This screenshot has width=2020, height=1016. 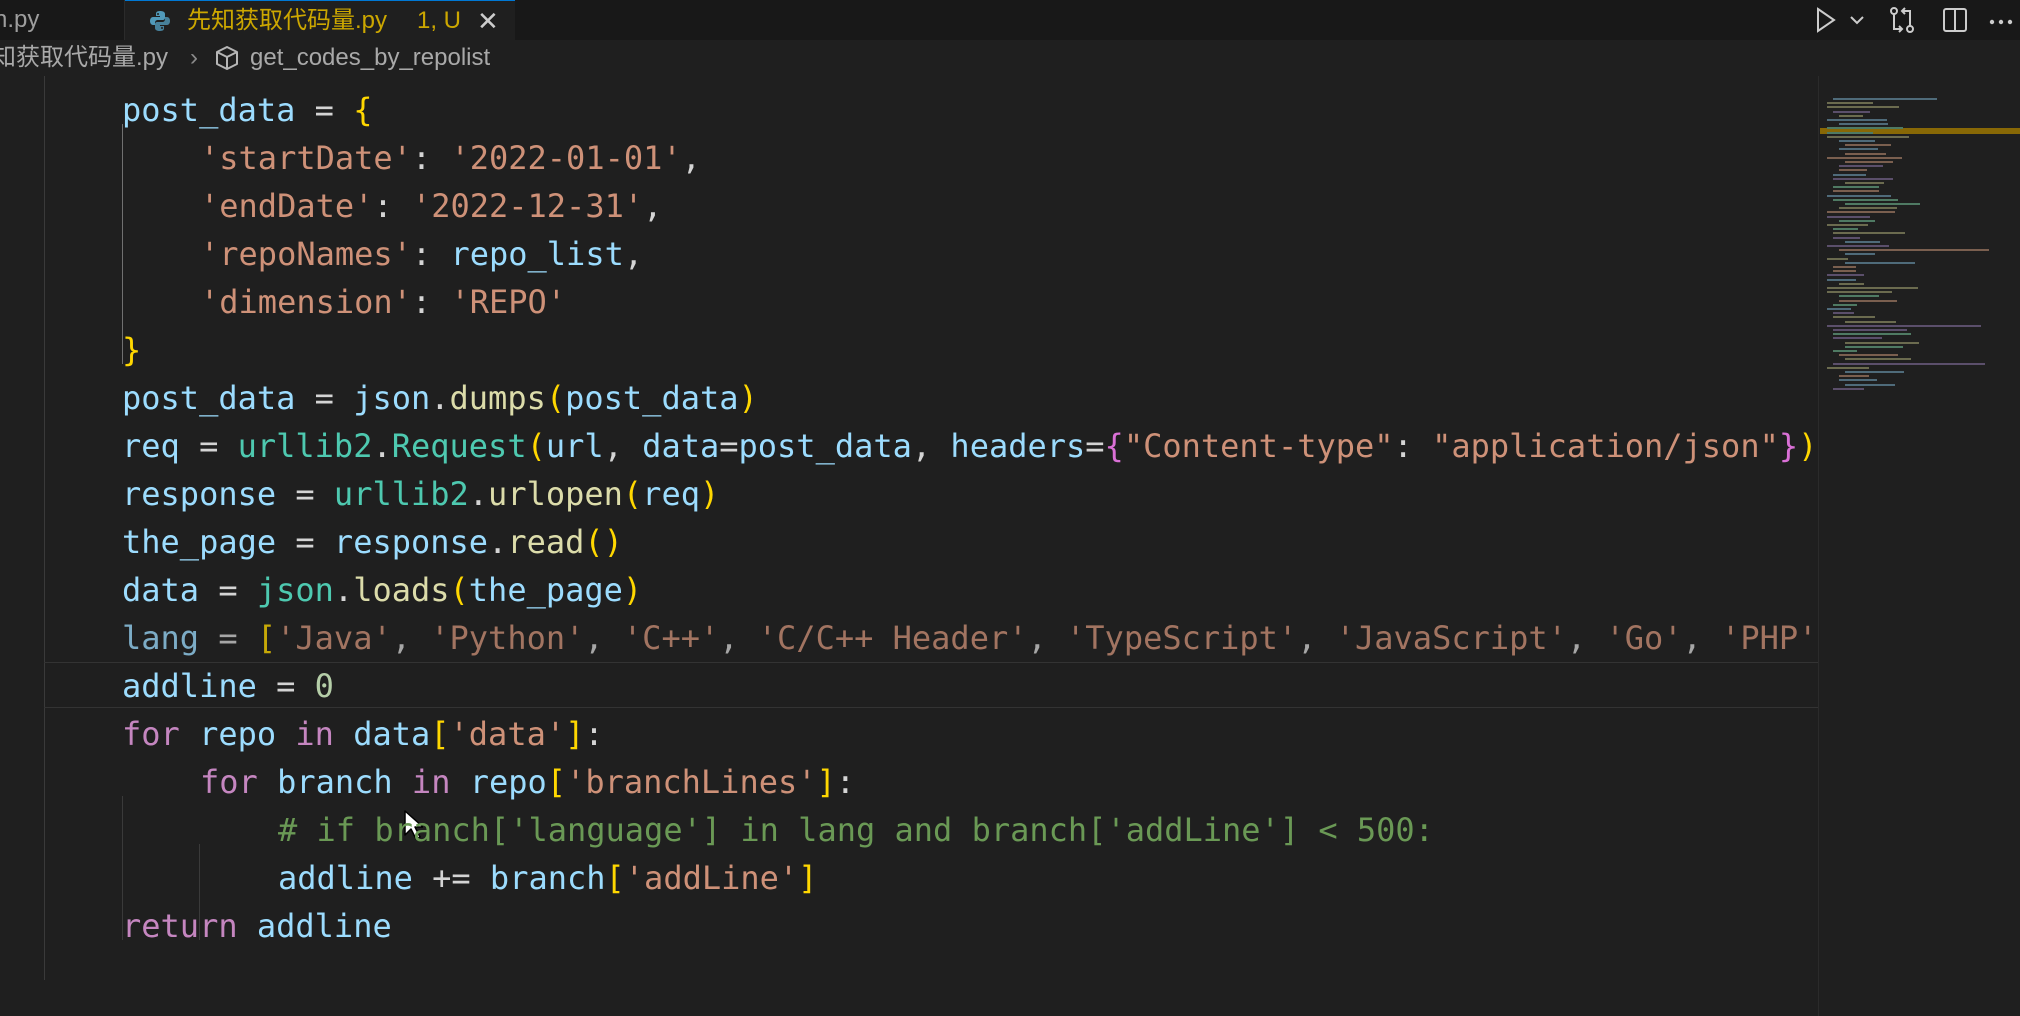 What do you see at coordinates (909, 782) in the screenshot?
I see `code-line: for branch in repo['branchLines']:` at bounding box center [909, 782].